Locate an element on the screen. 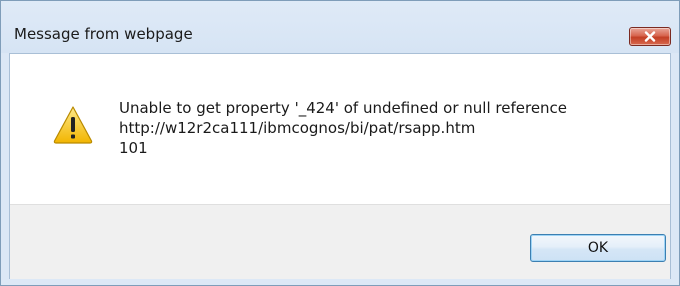 The width and height of the screenshot is (680, 286). ok-button: OK is located at coordinates (598, 248).